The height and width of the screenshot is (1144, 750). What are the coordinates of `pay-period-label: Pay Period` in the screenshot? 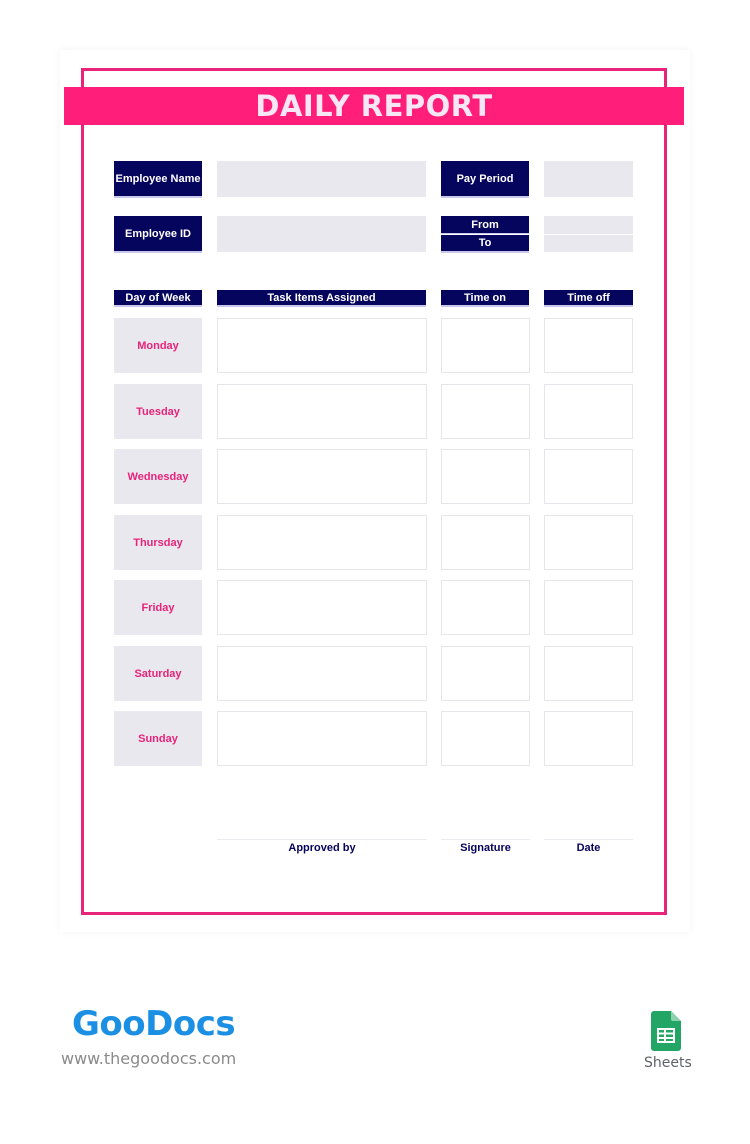 It's located at (485, 179).